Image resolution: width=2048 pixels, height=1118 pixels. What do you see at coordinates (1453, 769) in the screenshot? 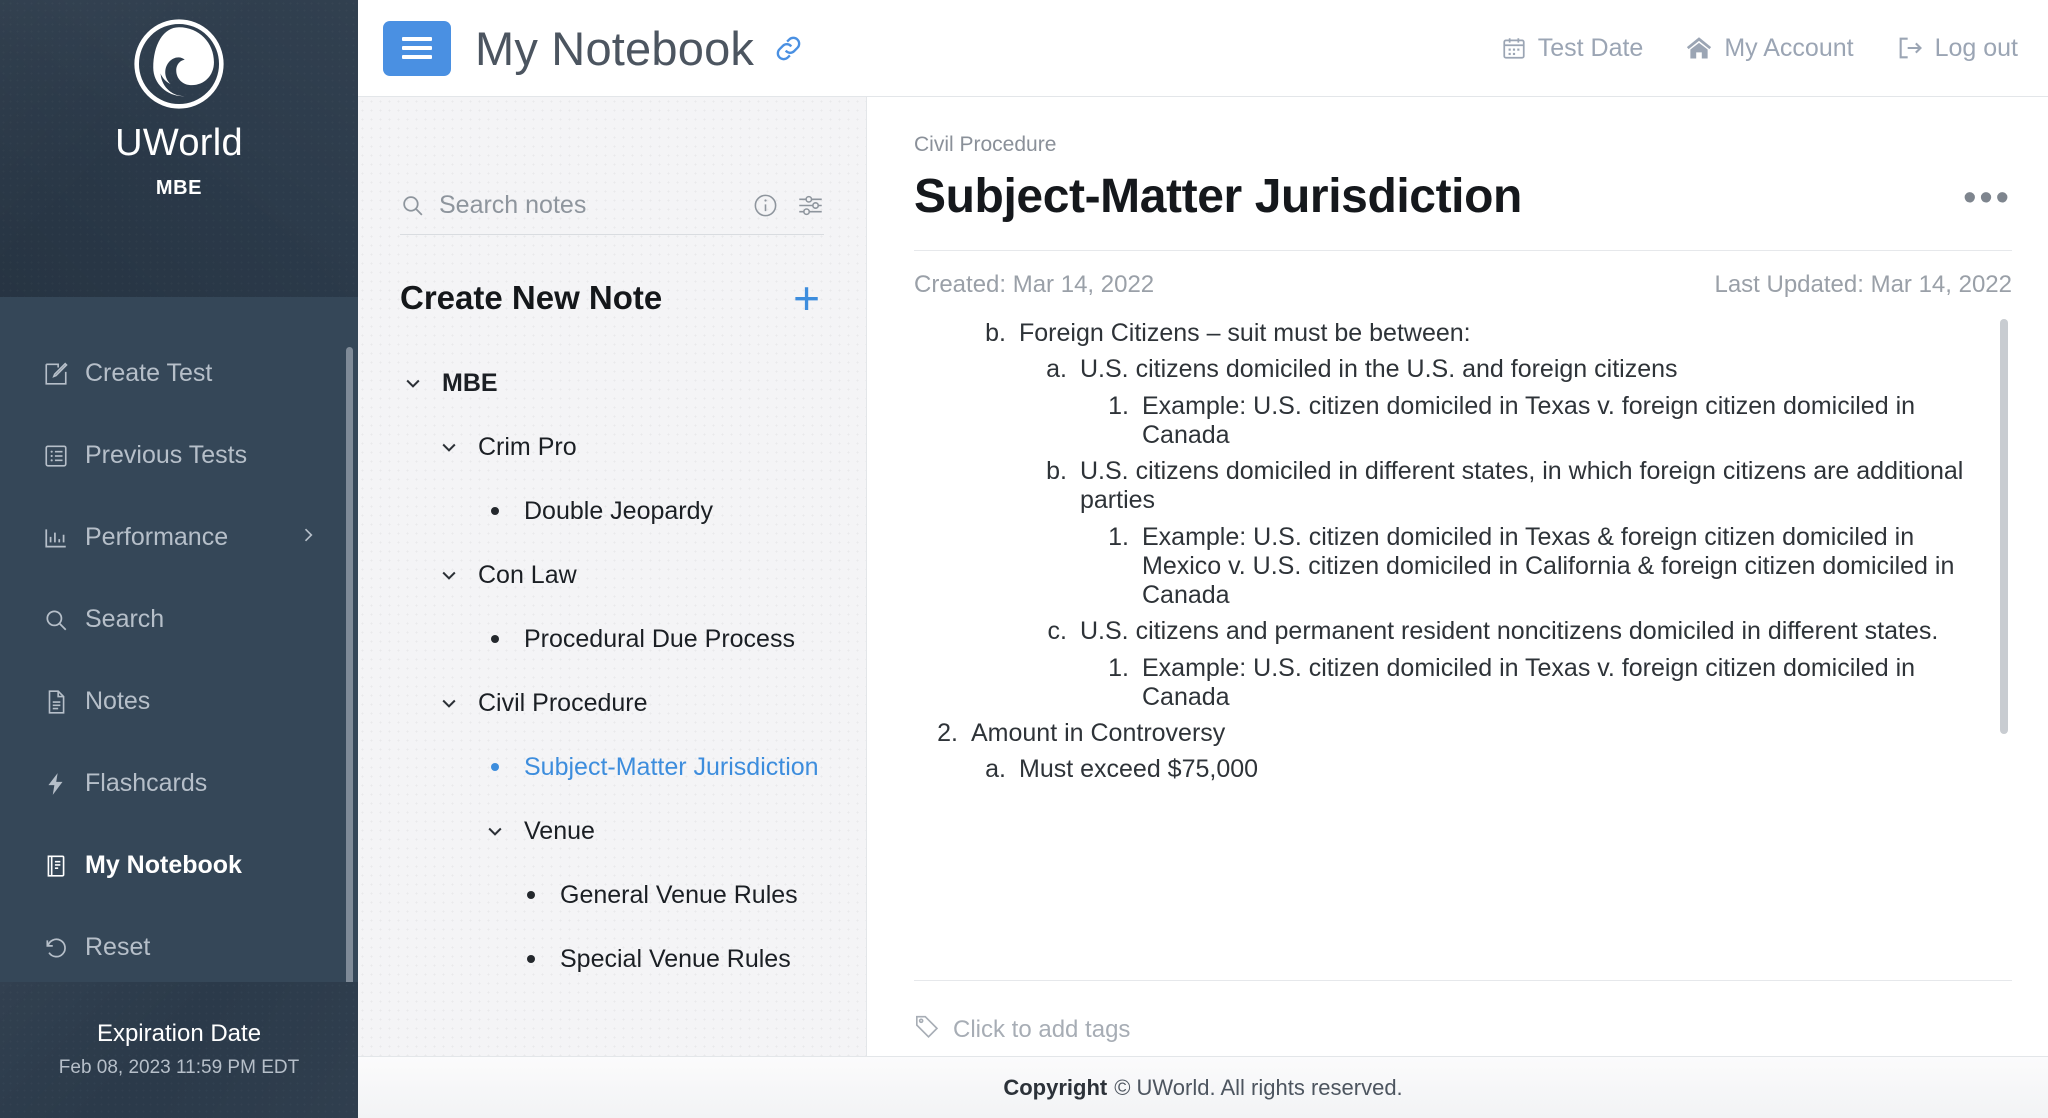
I see `note-line: a. Must exceed $75,000` at bounding box center [1453, 769].